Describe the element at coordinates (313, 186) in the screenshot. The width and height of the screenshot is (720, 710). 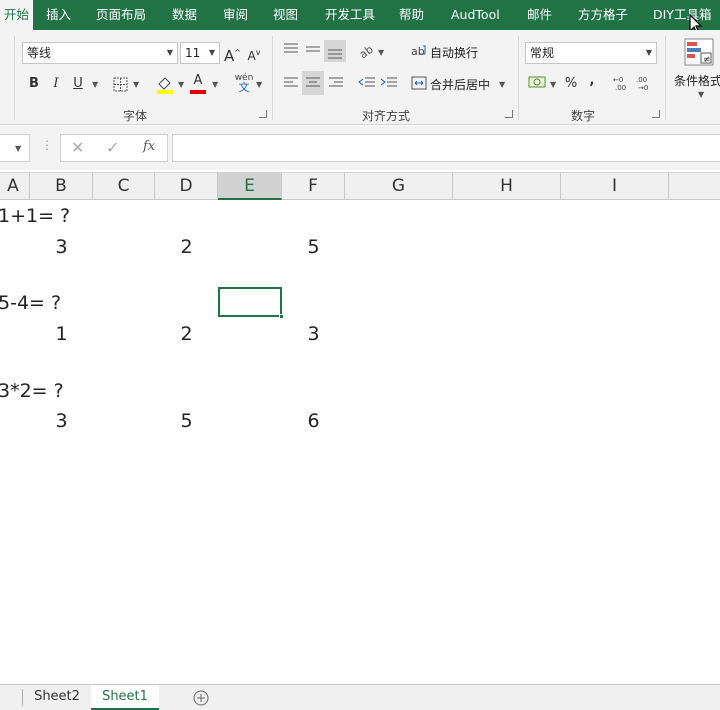
I see `column-header-f: F` at that location.